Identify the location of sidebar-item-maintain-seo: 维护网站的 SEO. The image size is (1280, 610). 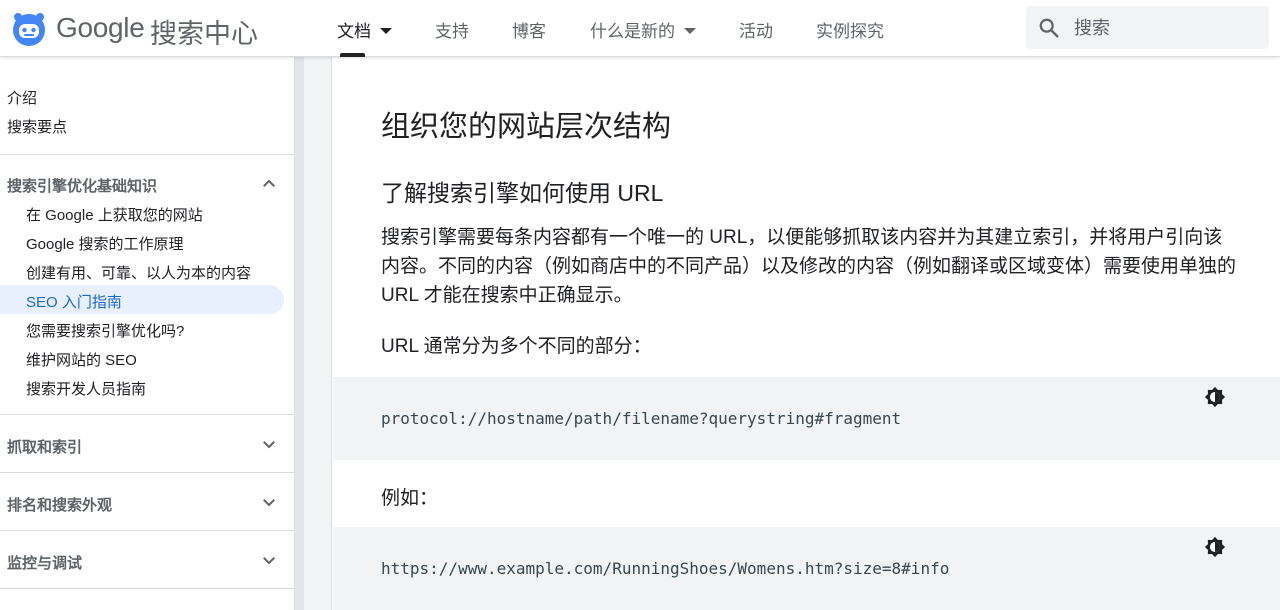
(81, 359).